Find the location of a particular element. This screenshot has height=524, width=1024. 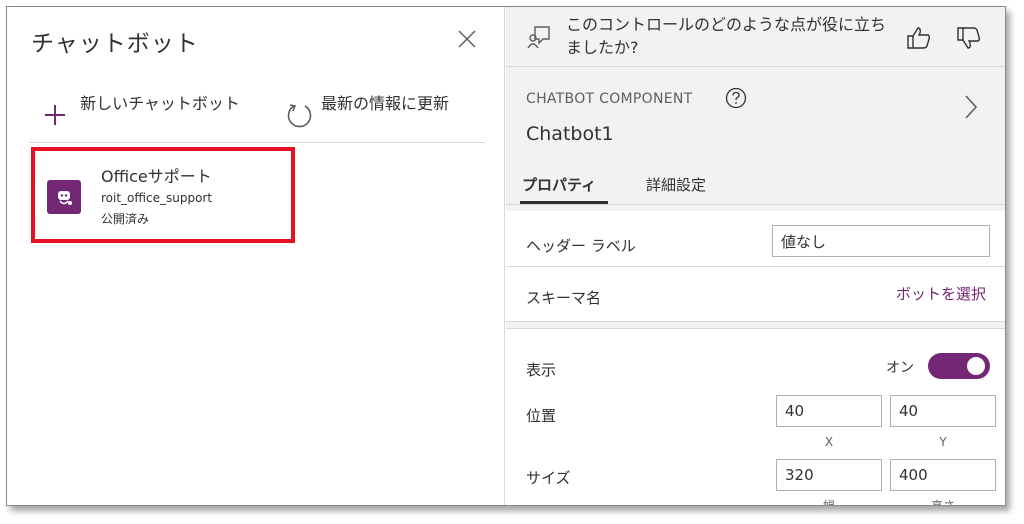

toolbar-divider is located at coordinates (257, 142).